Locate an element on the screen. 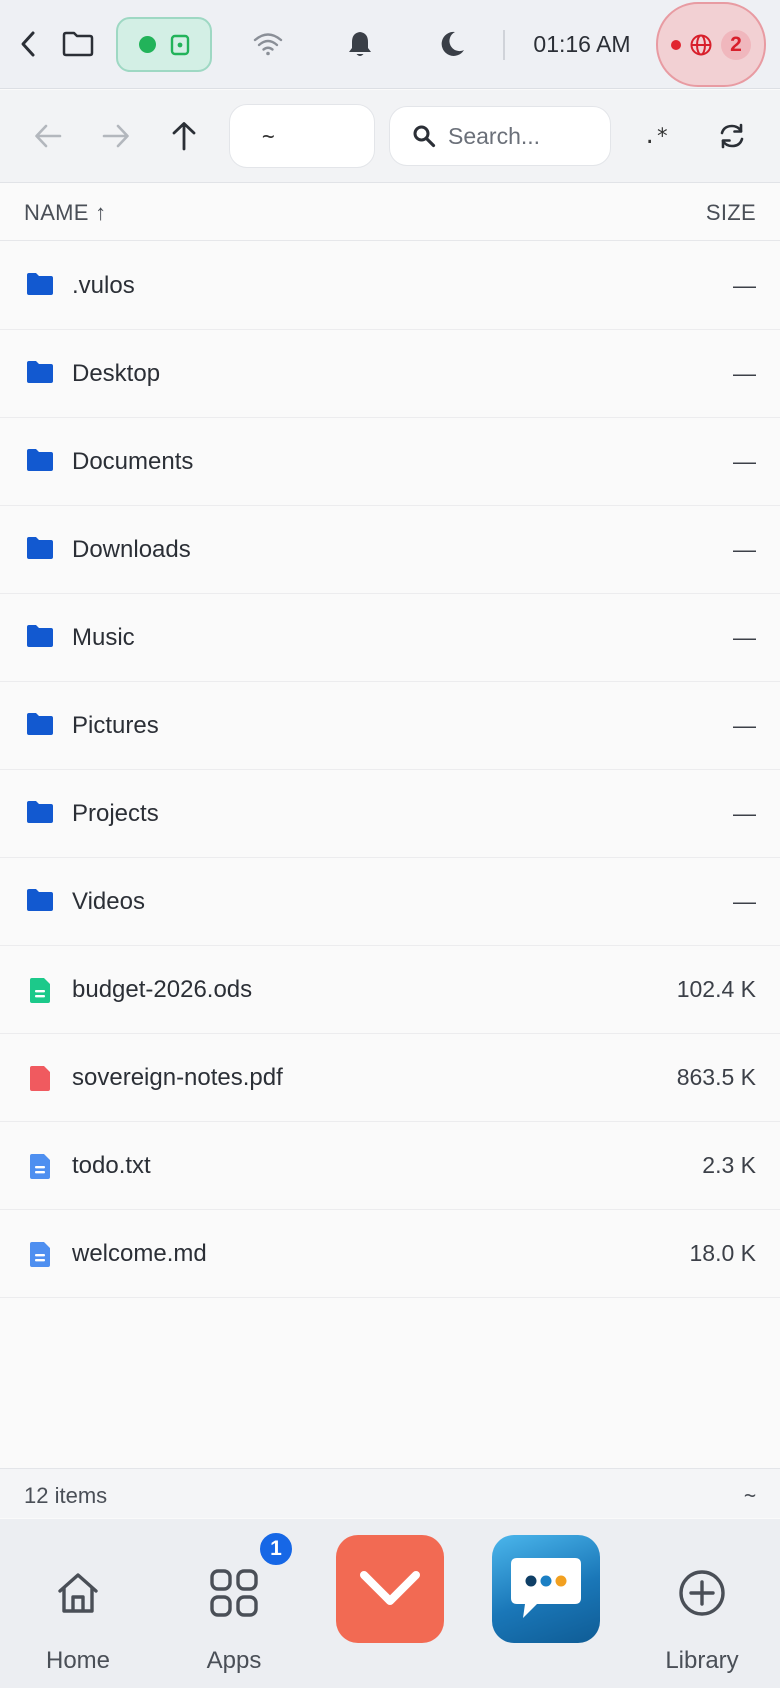 This screenshot has height=1688, width=780. nav-back-button is located at coordinates (48, 136).